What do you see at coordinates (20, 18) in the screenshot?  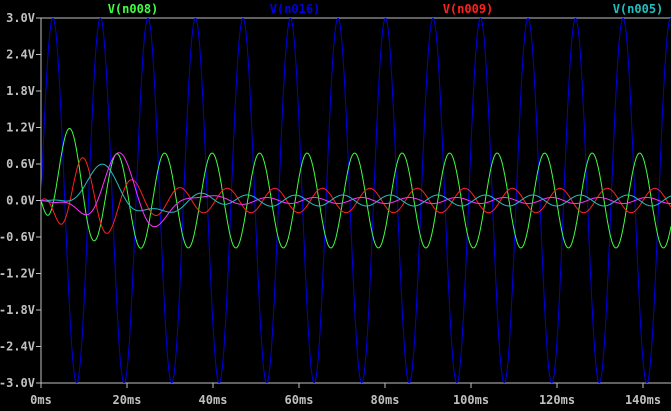 I see `y-tick-label: 3.0V` at bounding box center [20, 18].